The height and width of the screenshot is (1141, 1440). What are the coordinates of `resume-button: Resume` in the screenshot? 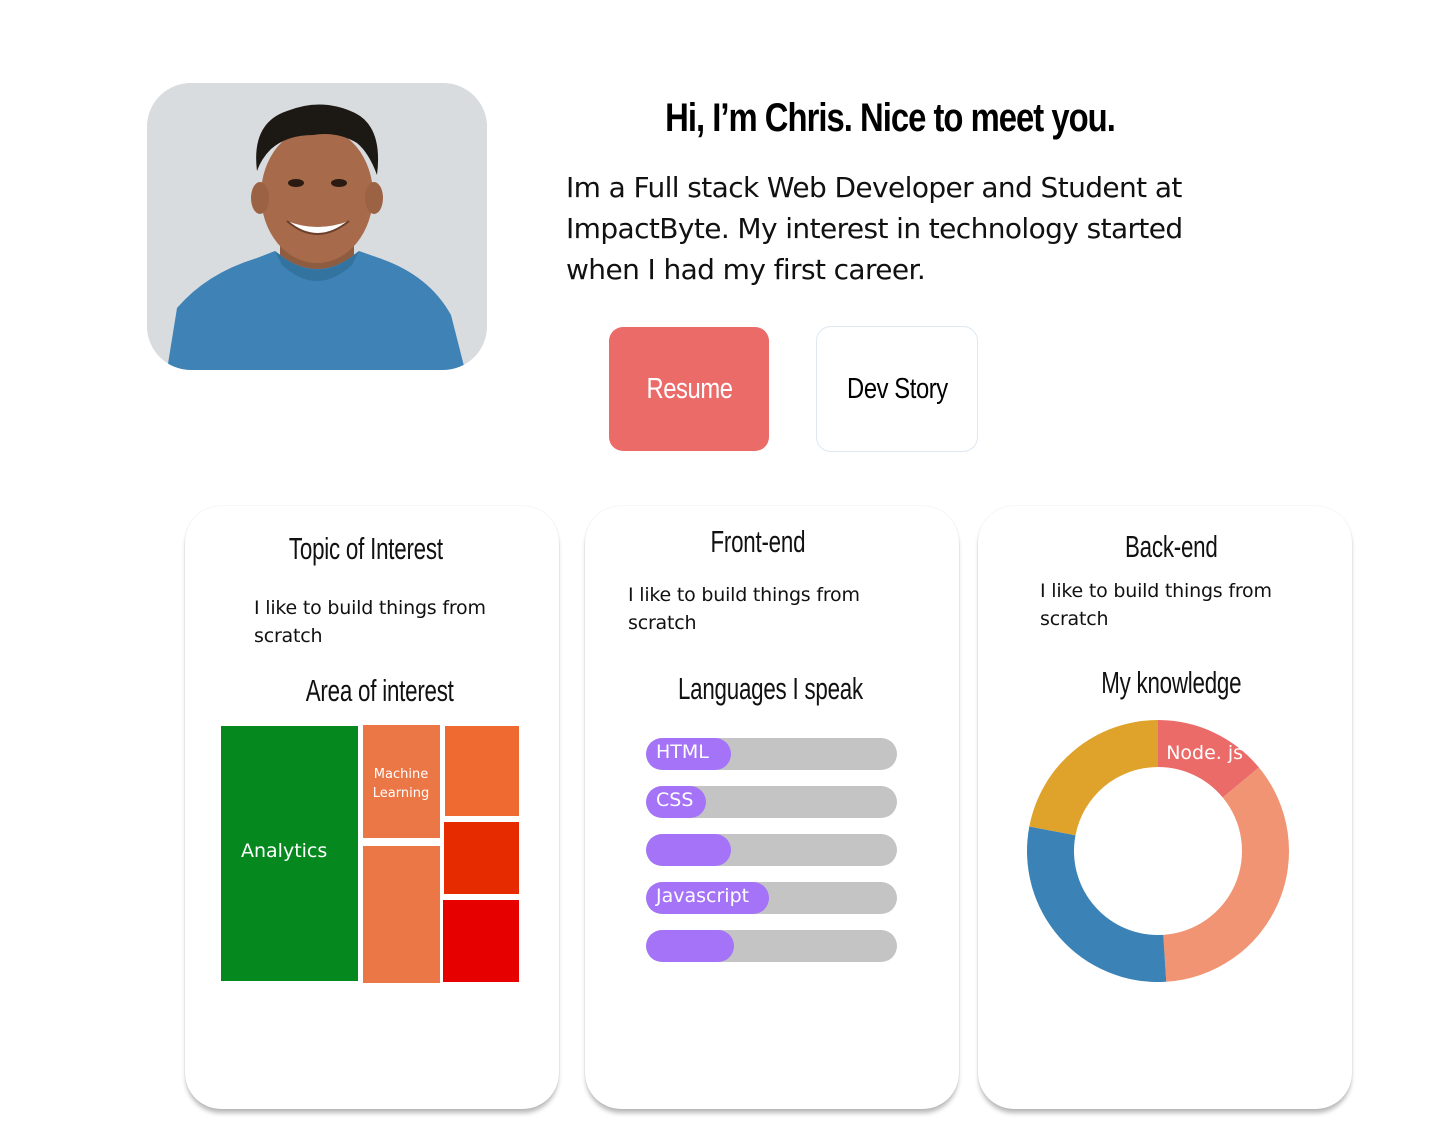 It's located at (689, 389).